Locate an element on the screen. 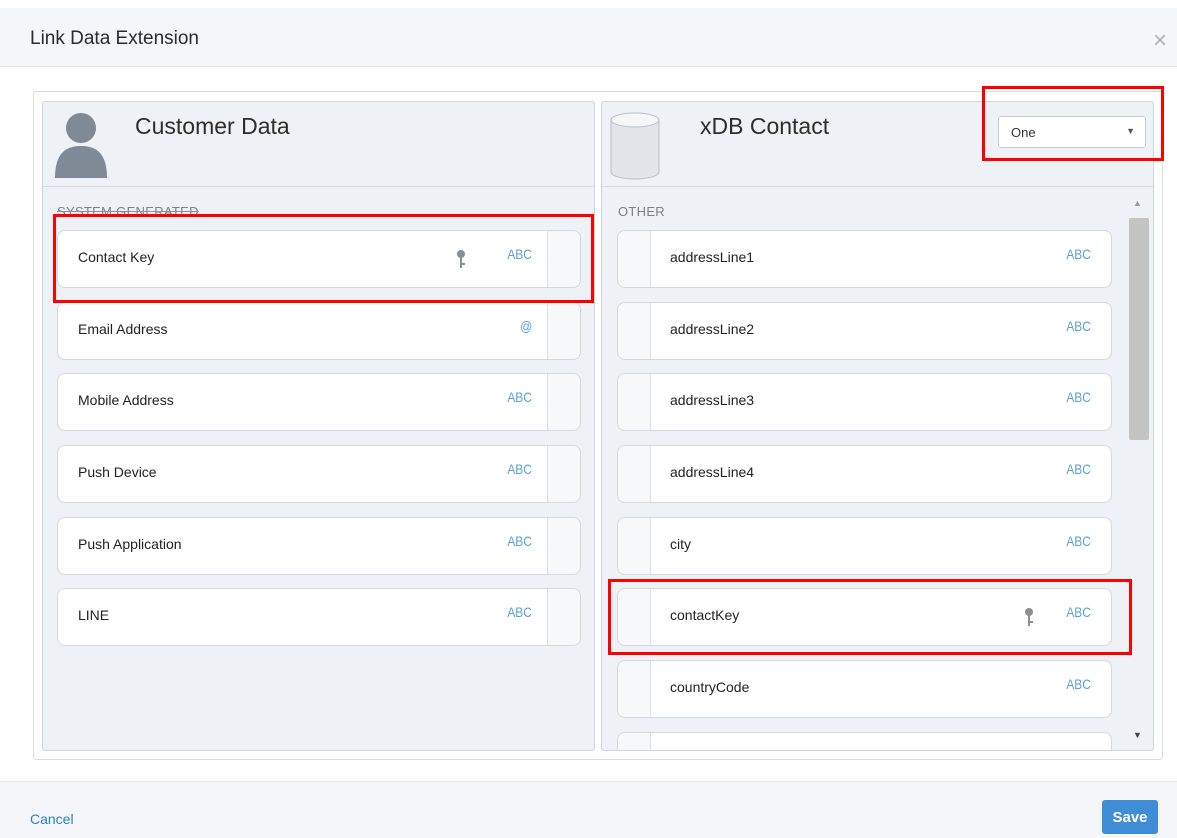  field-name: Email Address is located at coordinates (123, 329).